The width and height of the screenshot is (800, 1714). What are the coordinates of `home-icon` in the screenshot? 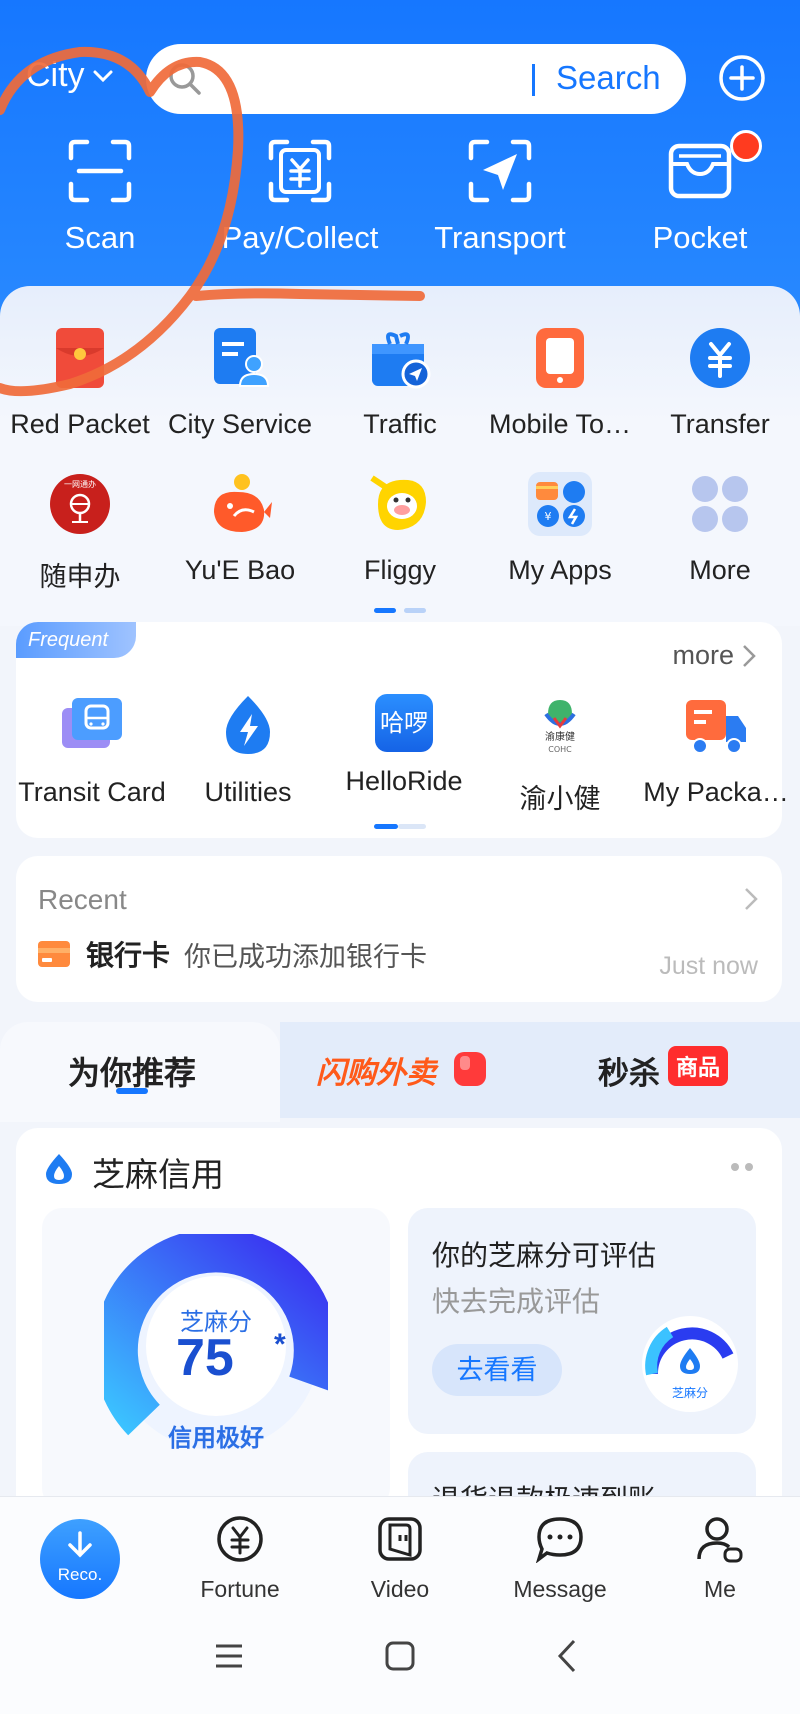 It's located at (400, 1656).